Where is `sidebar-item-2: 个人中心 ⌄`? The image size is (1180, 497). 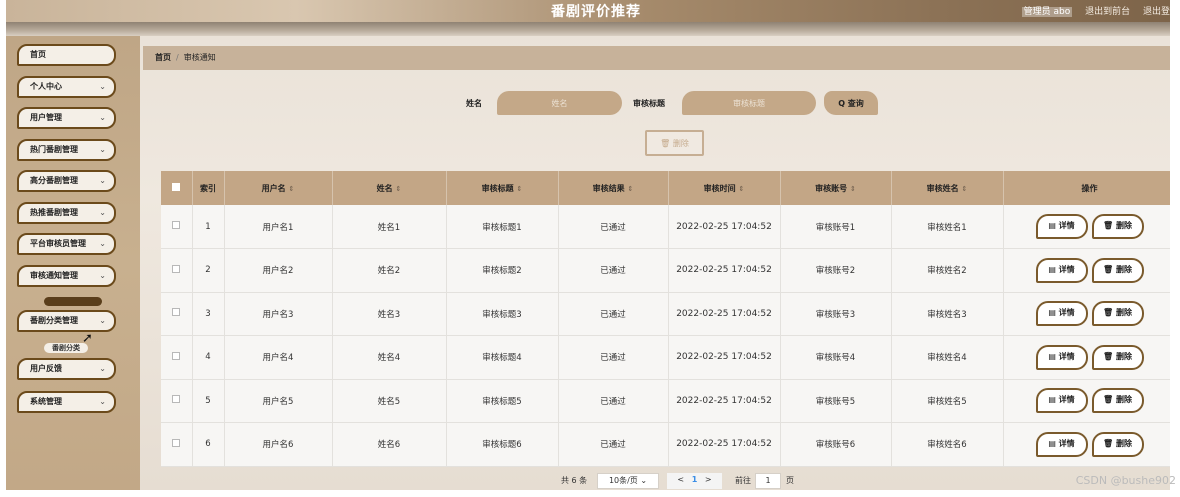 sidebar-item-2: 个人中心 ⌄ is located at coordinates (66, 87).